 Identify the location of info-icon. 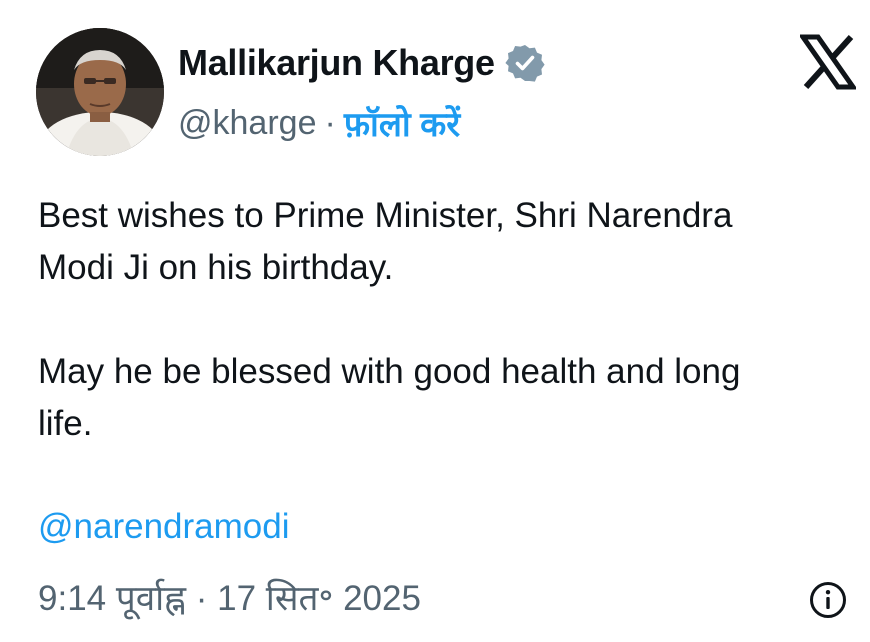
(828, 600).